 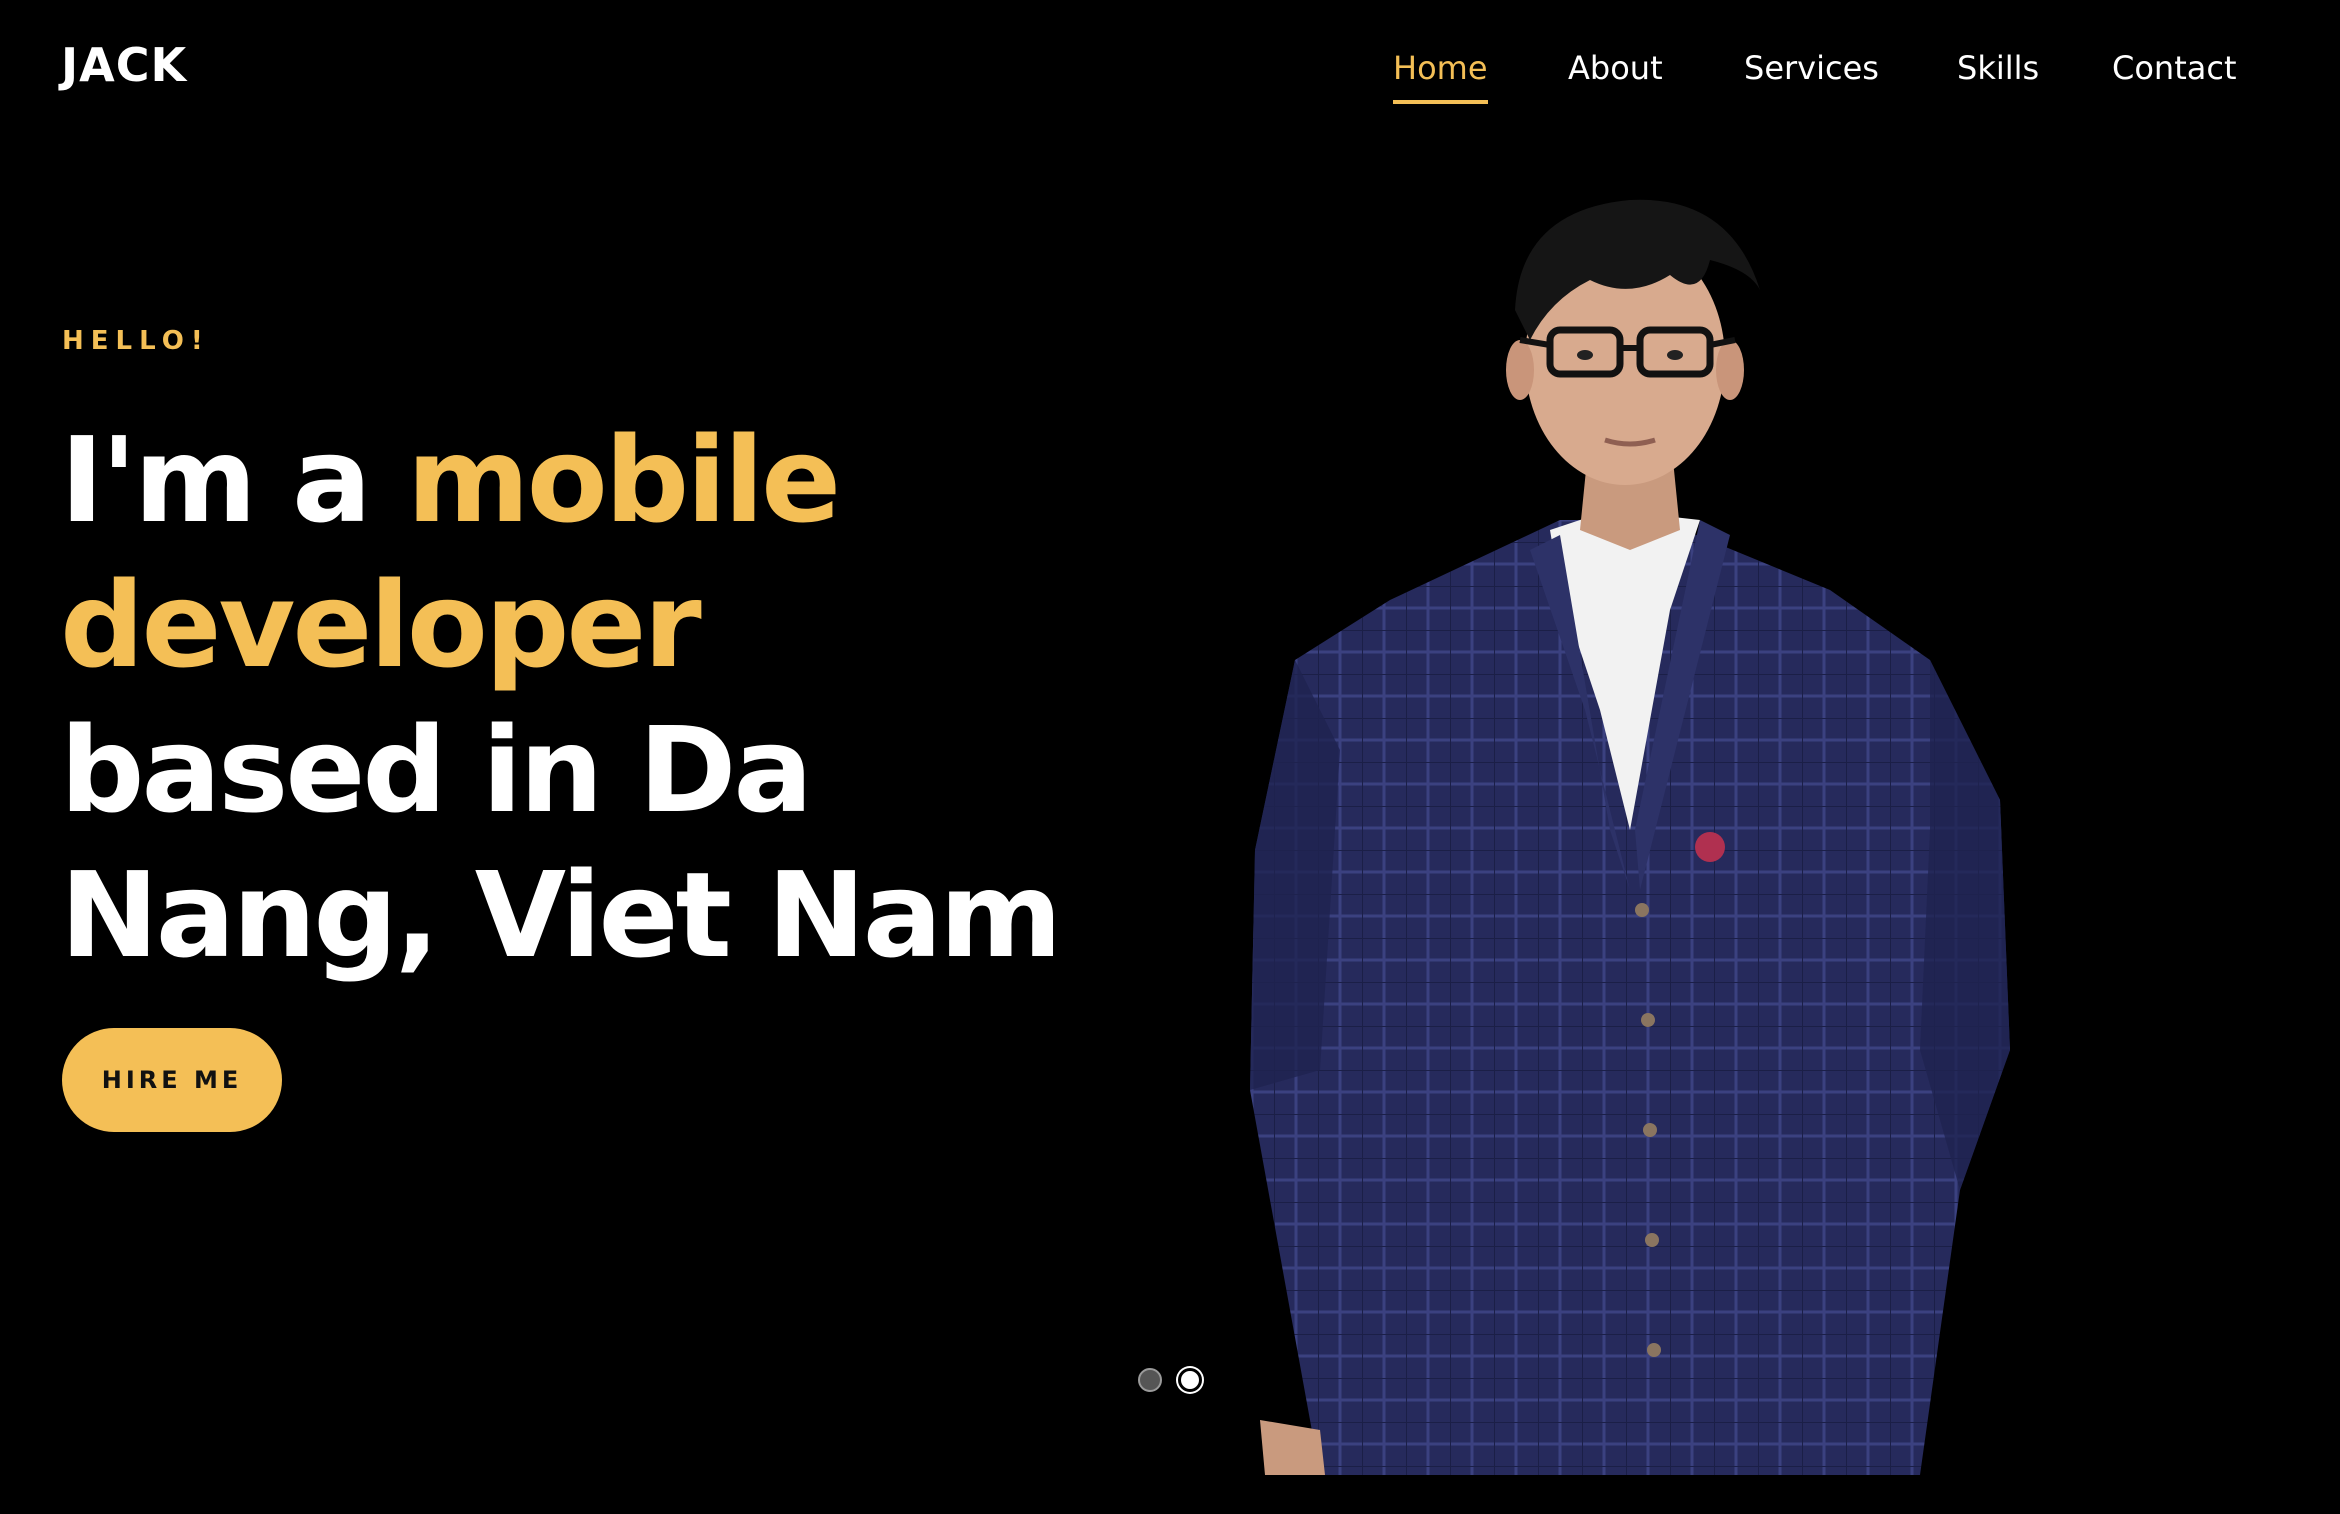 I want to click on headline-highlight-developer: developer, so click(x=381, y=625).